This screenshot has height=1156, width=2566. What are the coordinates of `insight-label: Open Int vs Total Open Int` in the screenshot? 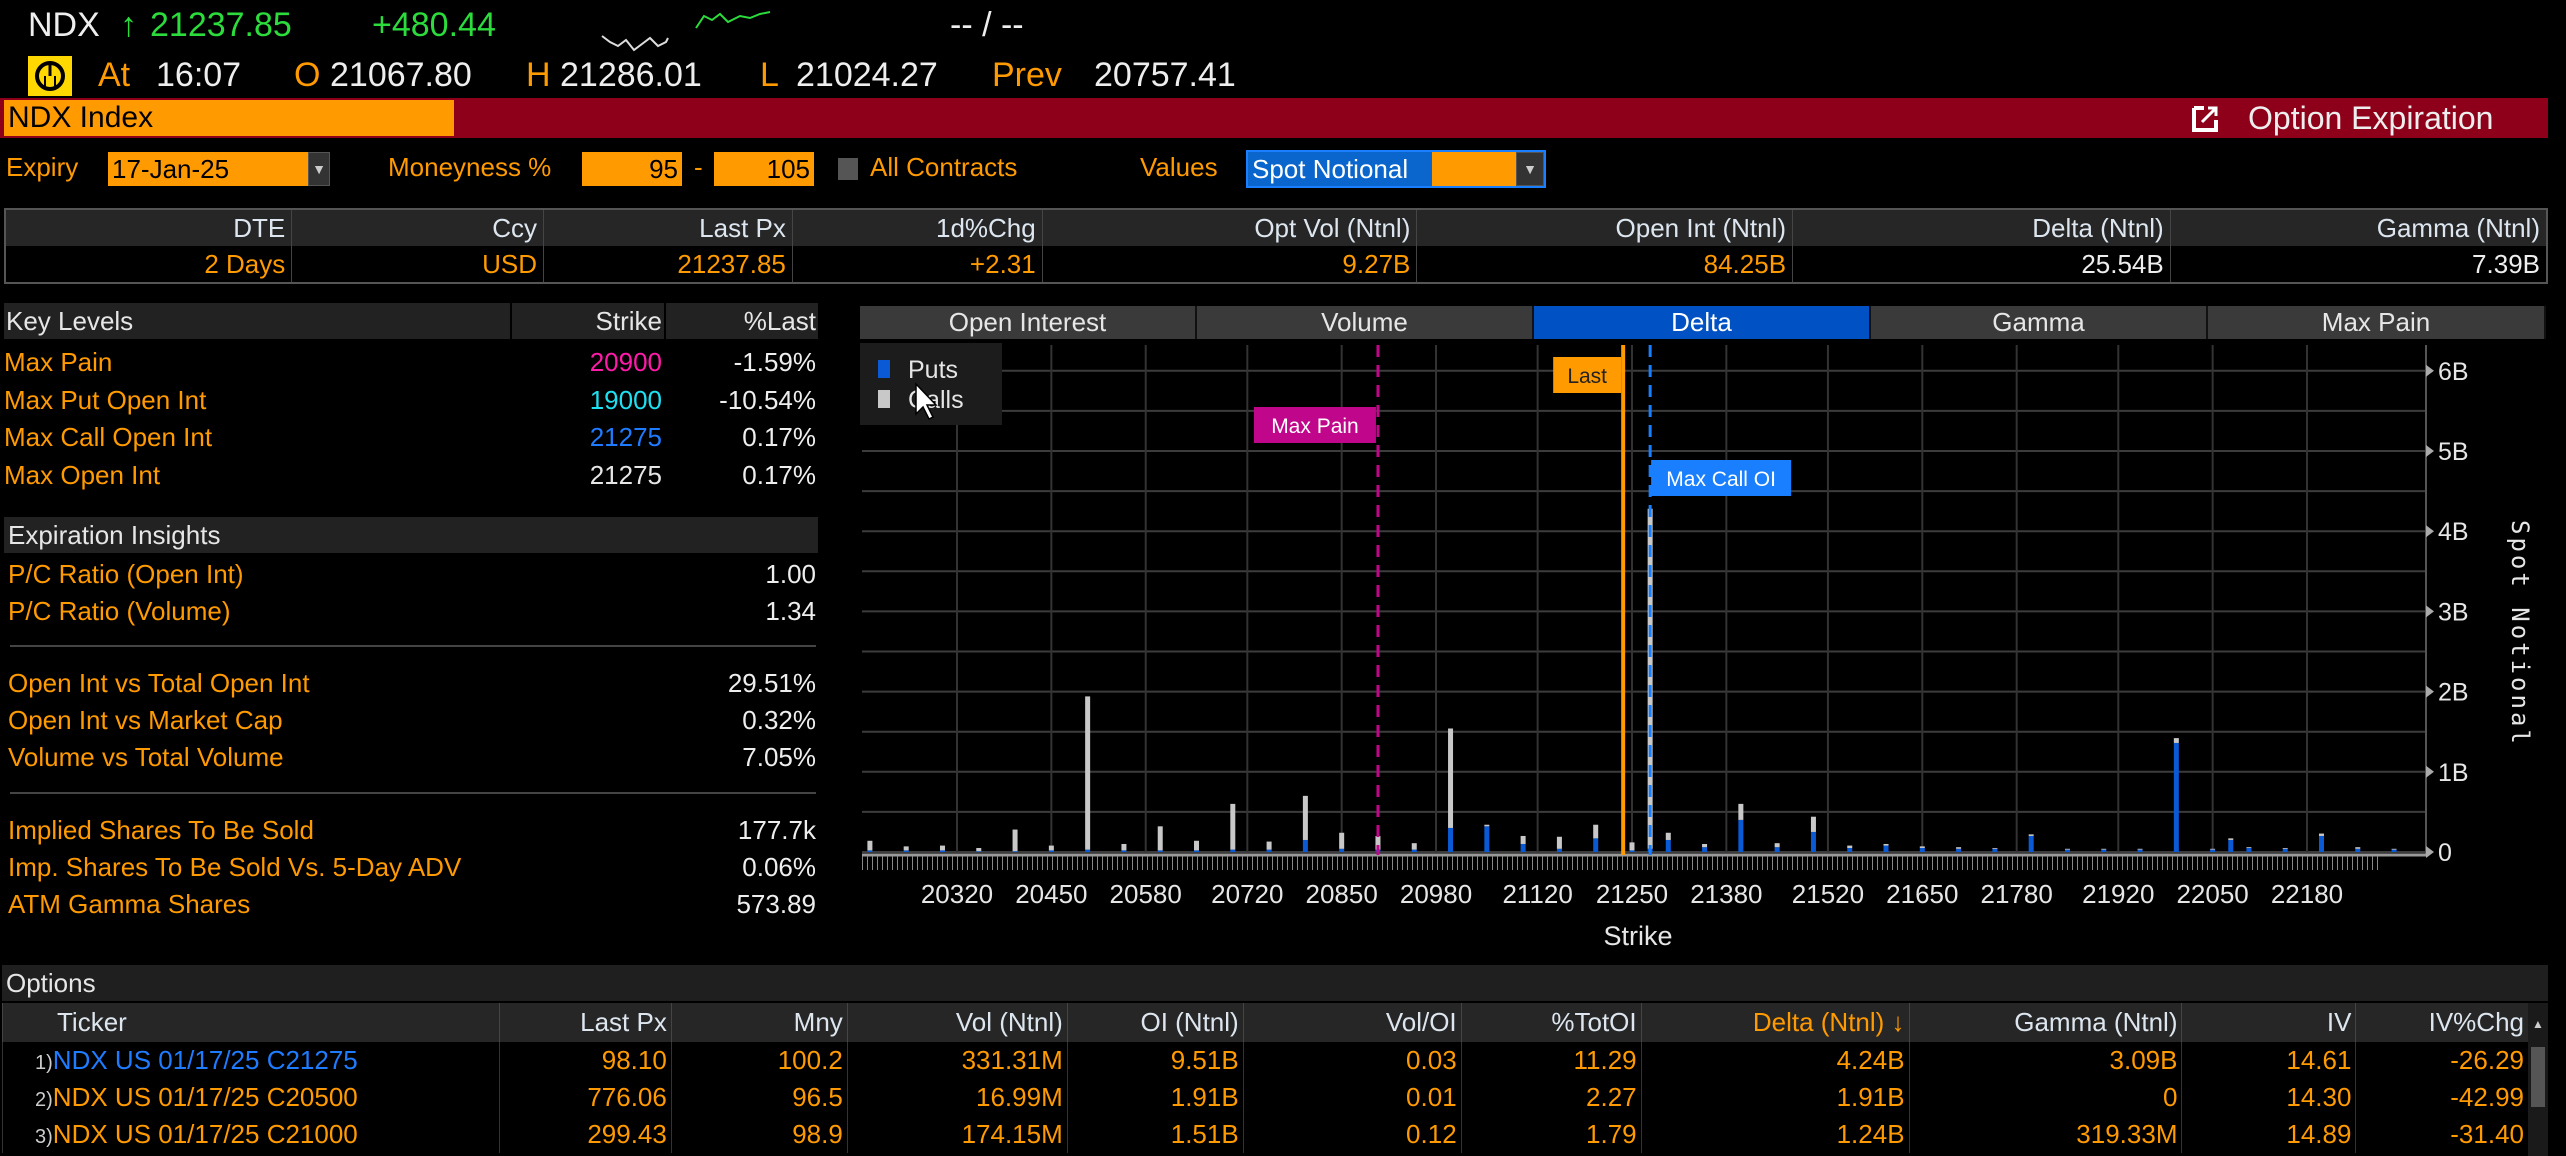 It's located at (159, 683).